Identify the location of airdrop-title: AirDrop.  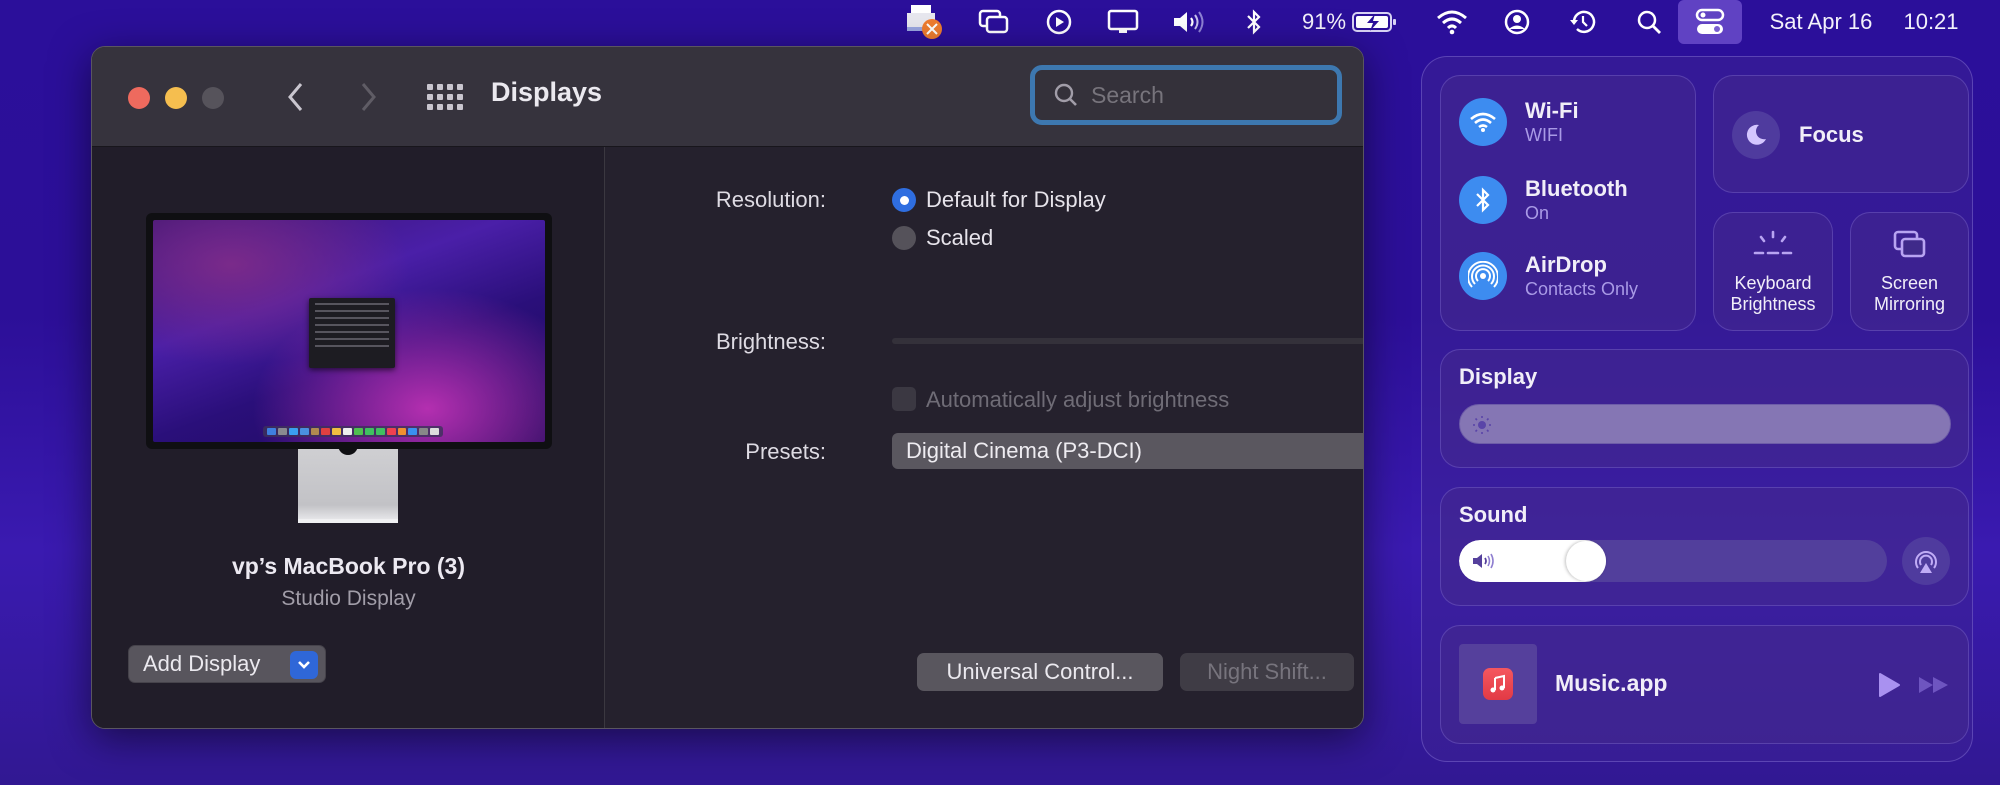
(1566, 264).